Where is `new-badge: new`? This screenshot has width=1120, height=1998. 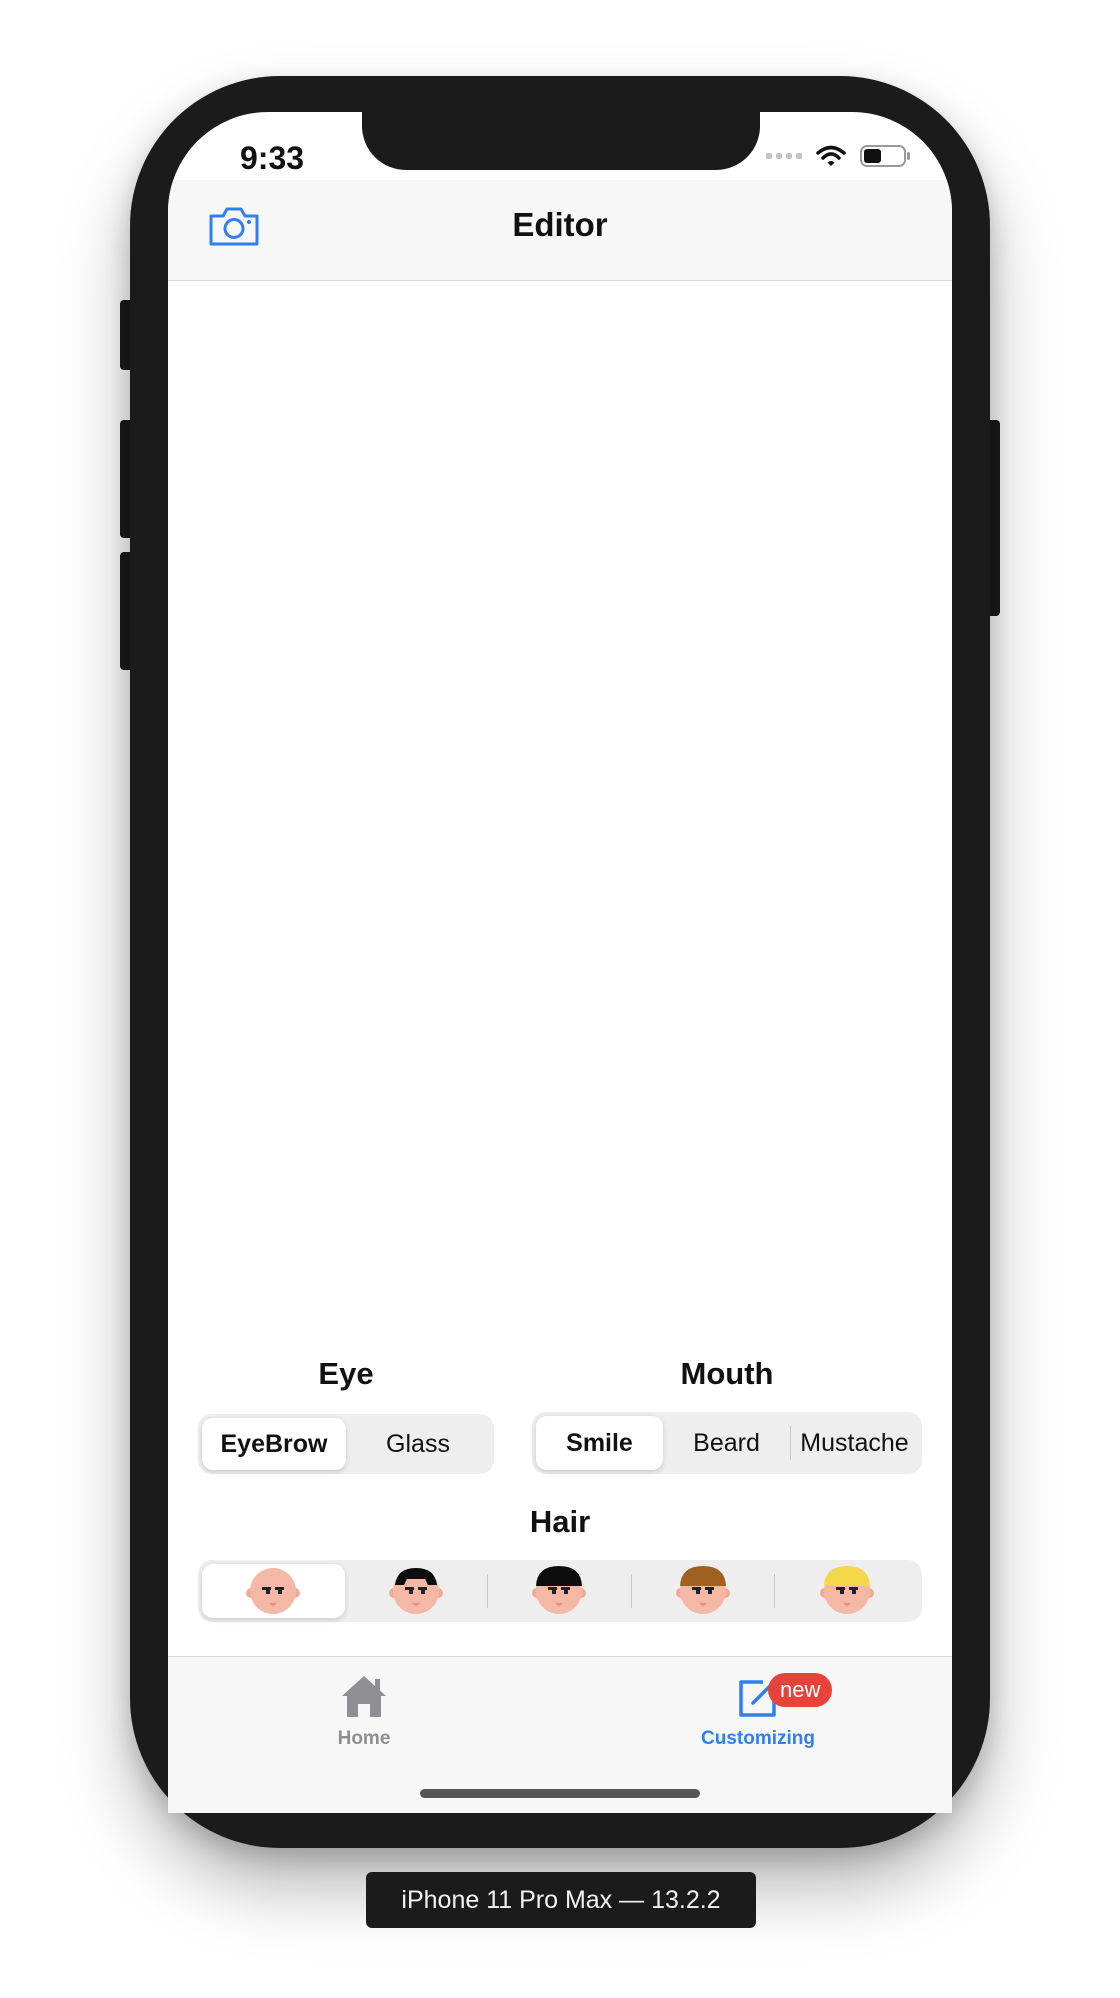 new-badge: new is located at coordinates (800, 1690).